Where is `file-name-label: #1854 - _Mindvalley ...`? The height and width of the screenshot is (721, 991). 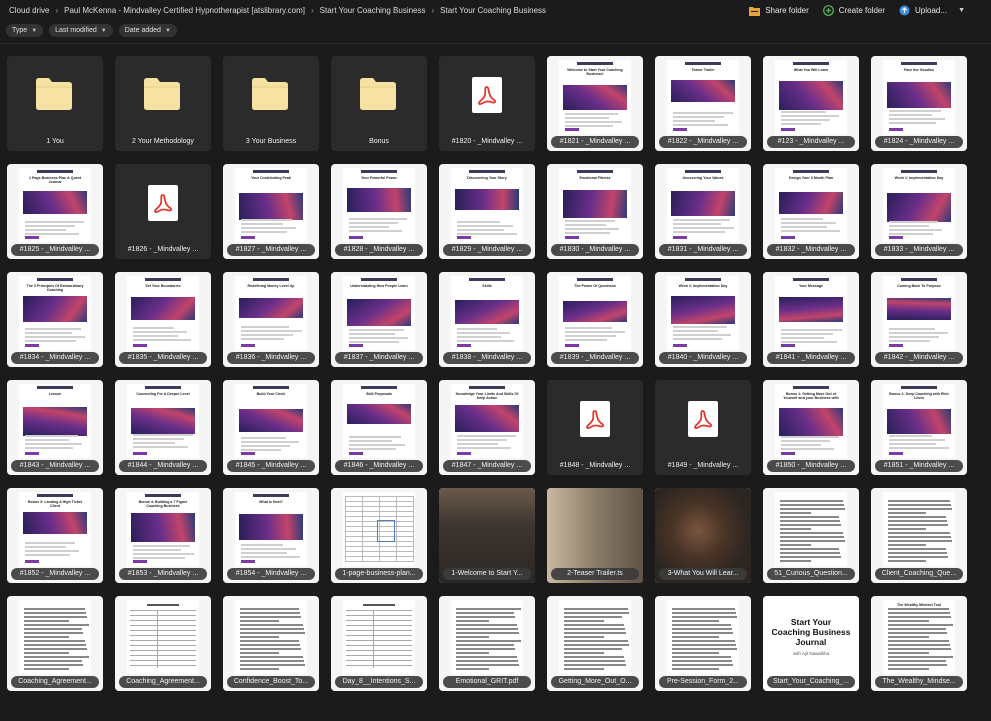 file-name-label: #1854 - _Mindvalley ... is located at coordinates (271, 574).